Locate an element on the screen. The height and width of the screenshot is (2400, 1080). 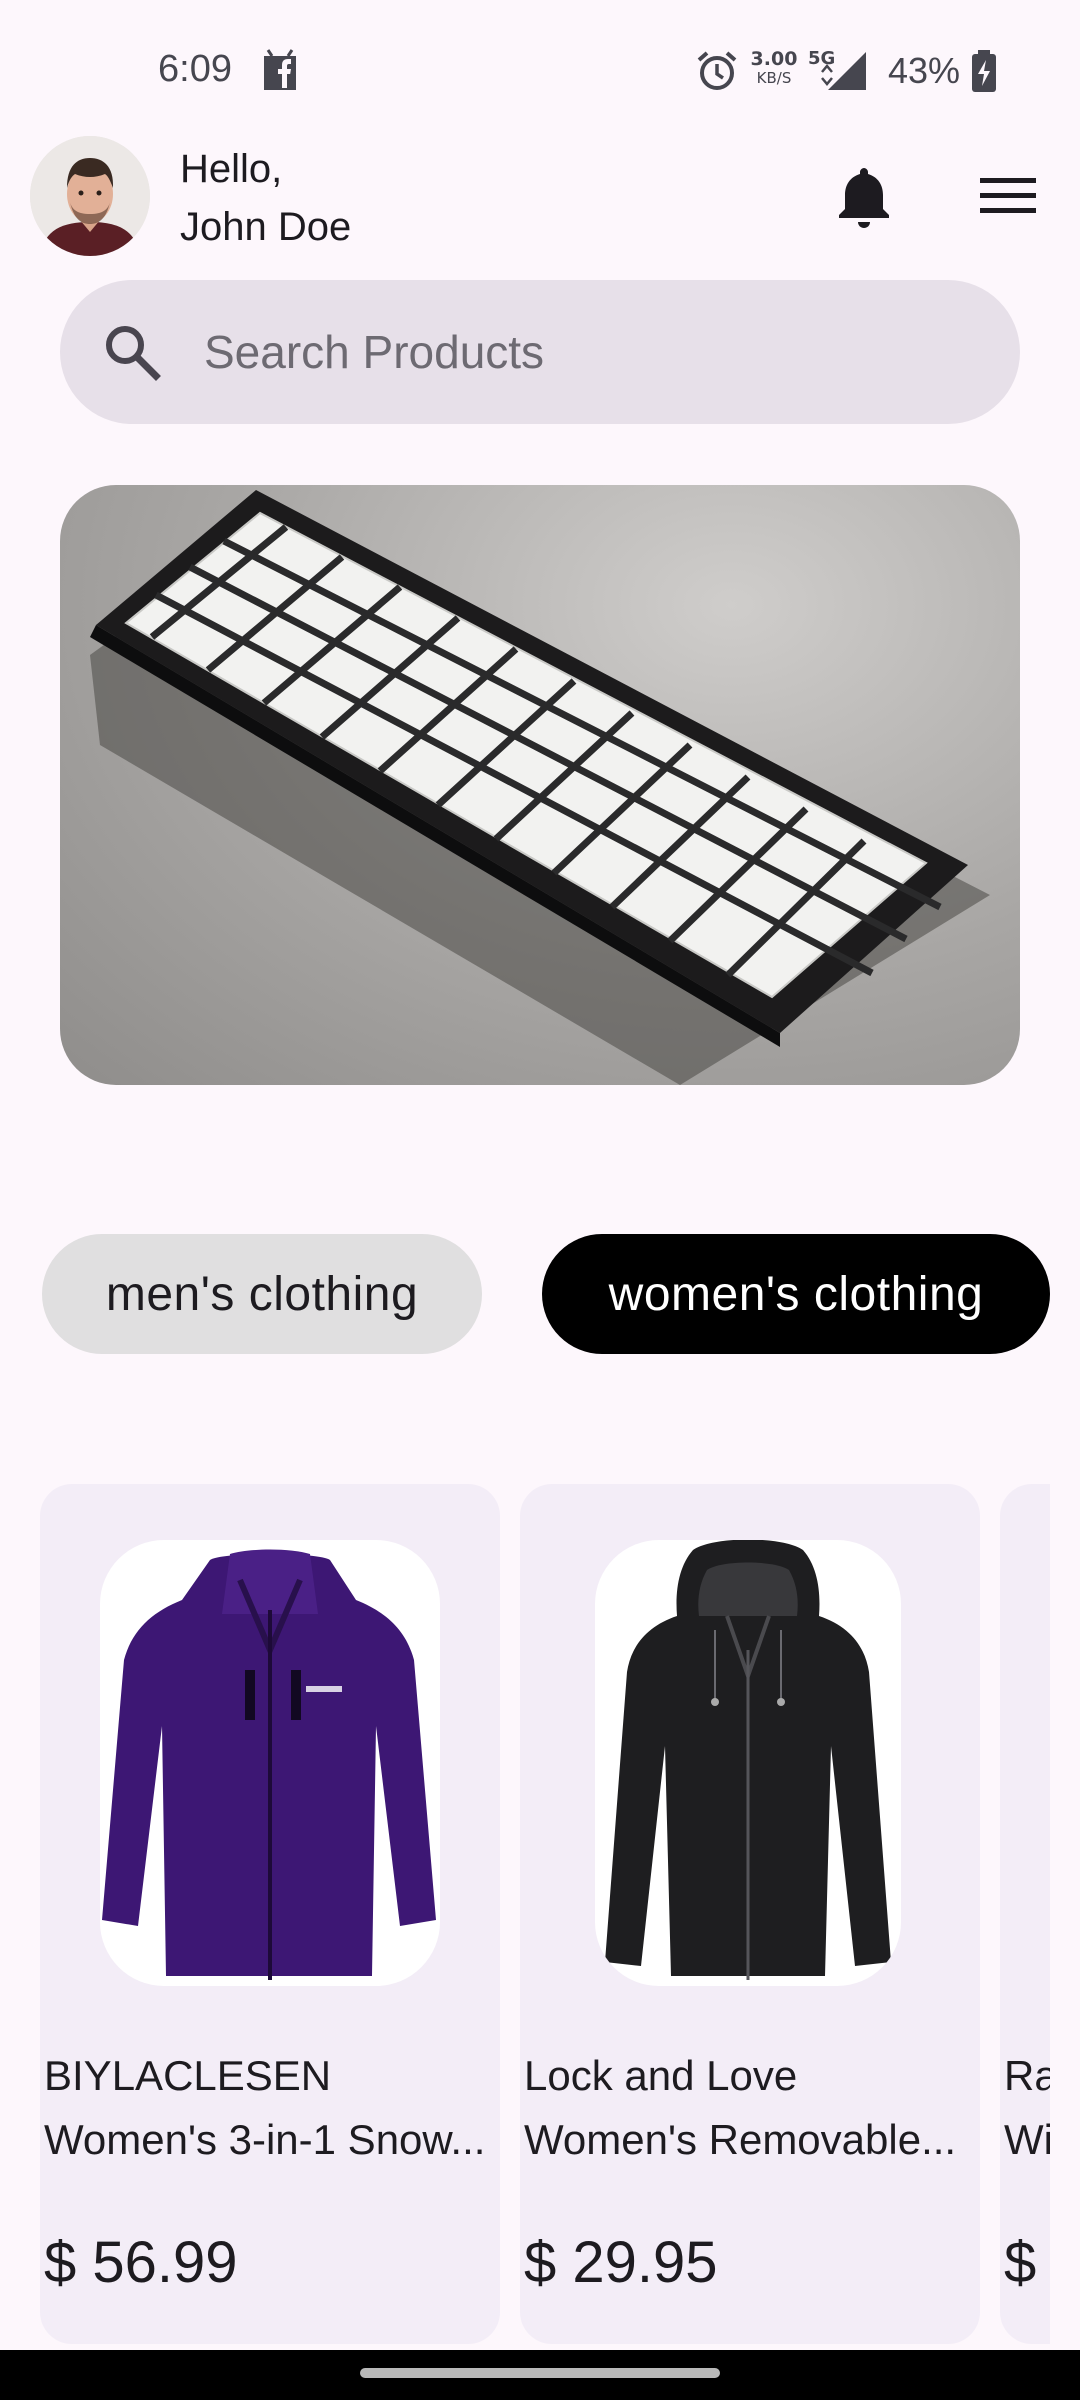
status-time: 6:09 is located at coordinates (195, 69).